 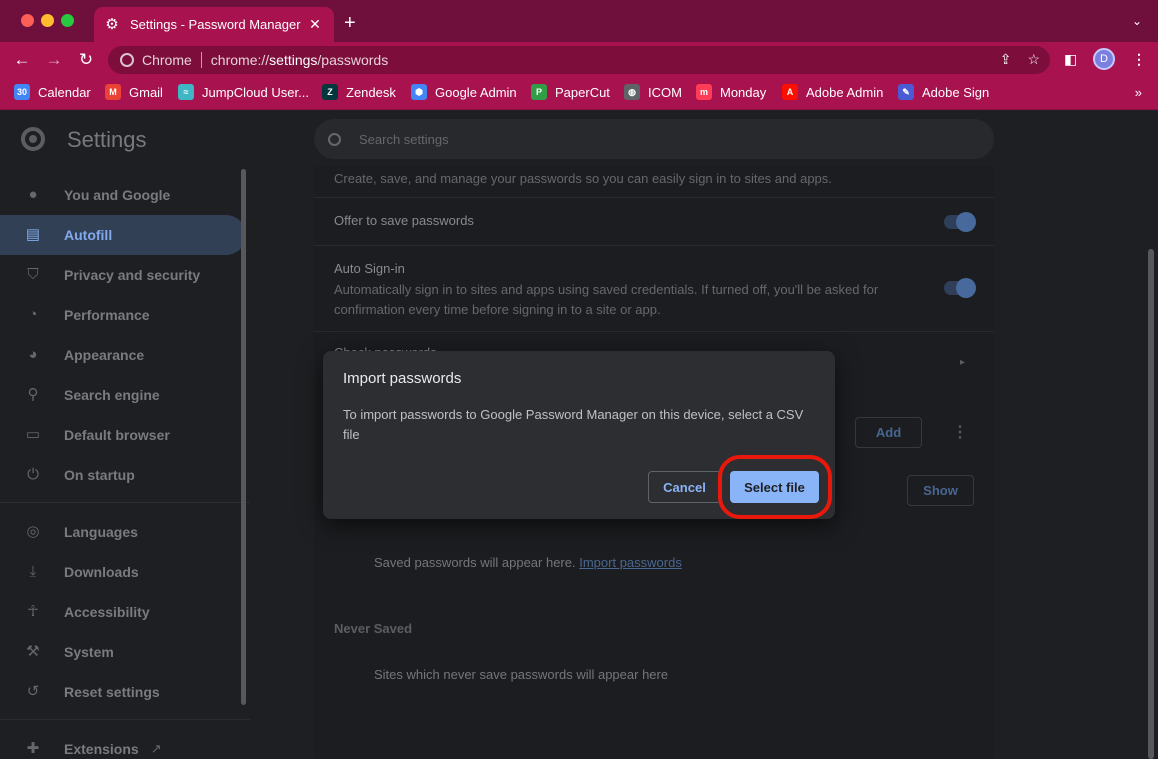 What do you see at coordinates (464, 92) in the screenshot?
I see `bookmark-google-admin: ⬢ Google Admin` at bounding box center [464, 92].